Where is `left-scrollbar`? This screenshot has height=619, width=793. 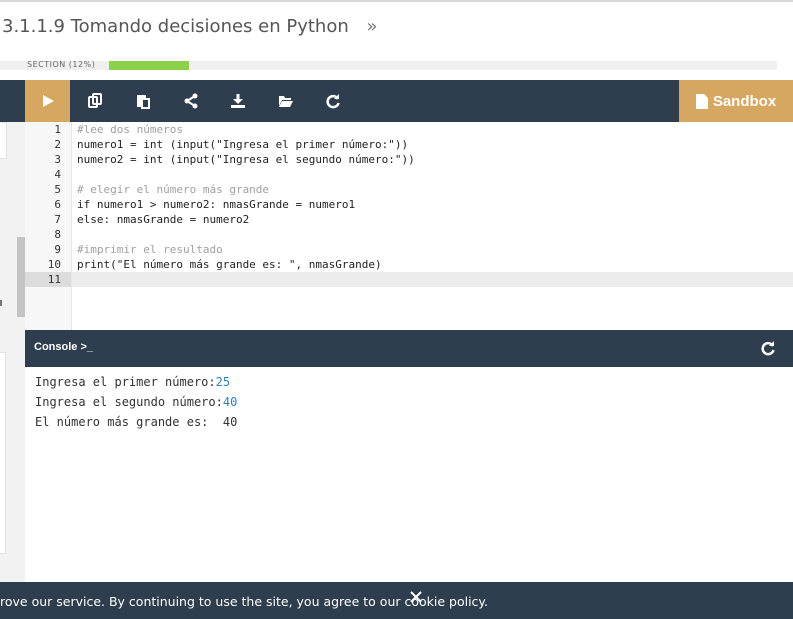
left-scrollbar is located at coordinates (21, 277).